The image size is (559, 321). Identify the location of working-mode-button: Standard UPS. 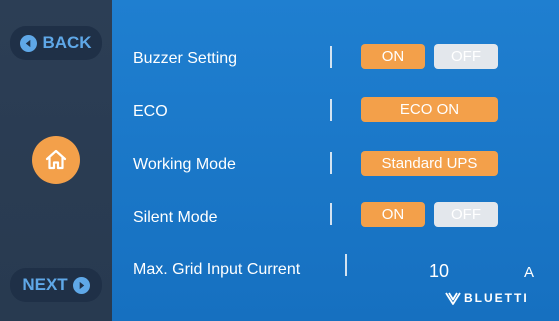
(429, 163).